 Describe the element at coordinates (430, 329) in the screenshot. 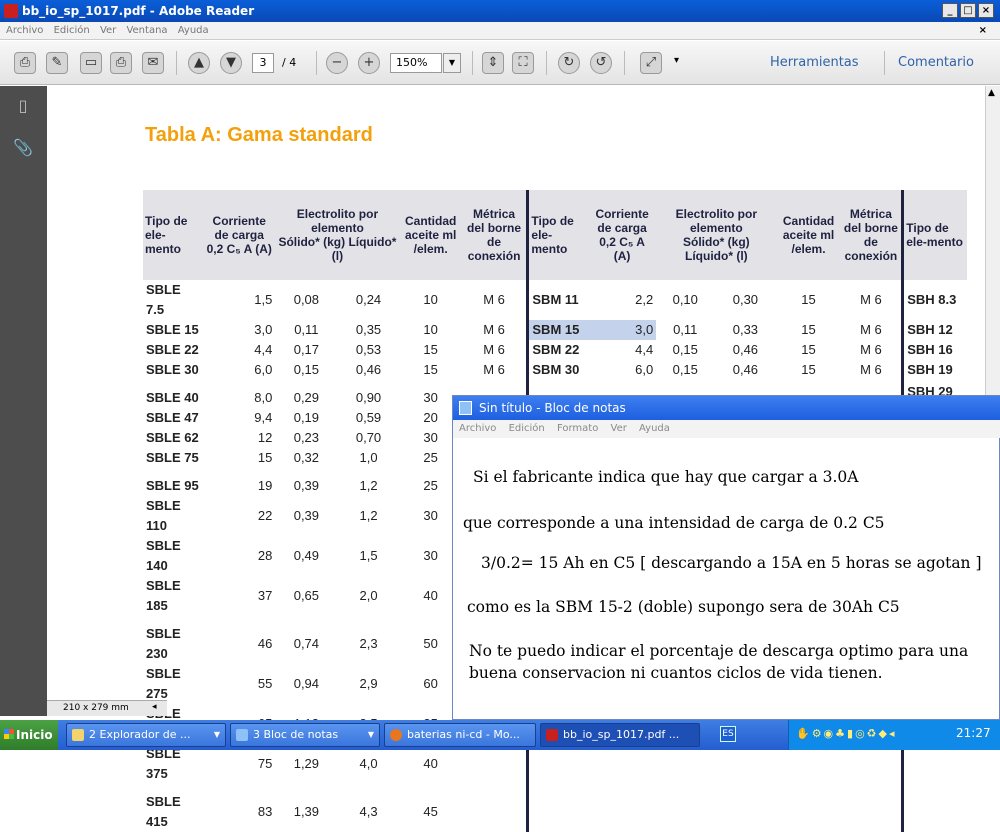

I see `table-cell: 10` at that location.